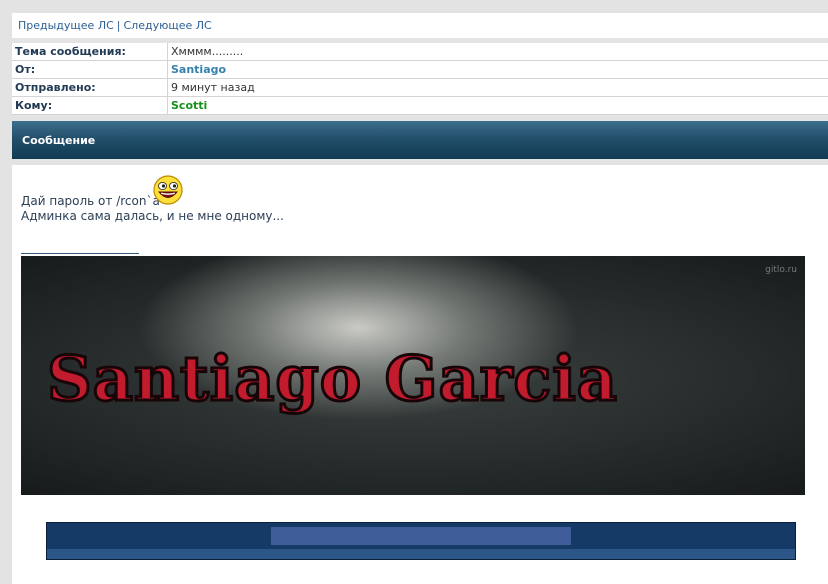 This screenshot has height=584, width=828. Describe the element at coordinates (421, 536) in the screenshot. I see `banner-bar` at that location.